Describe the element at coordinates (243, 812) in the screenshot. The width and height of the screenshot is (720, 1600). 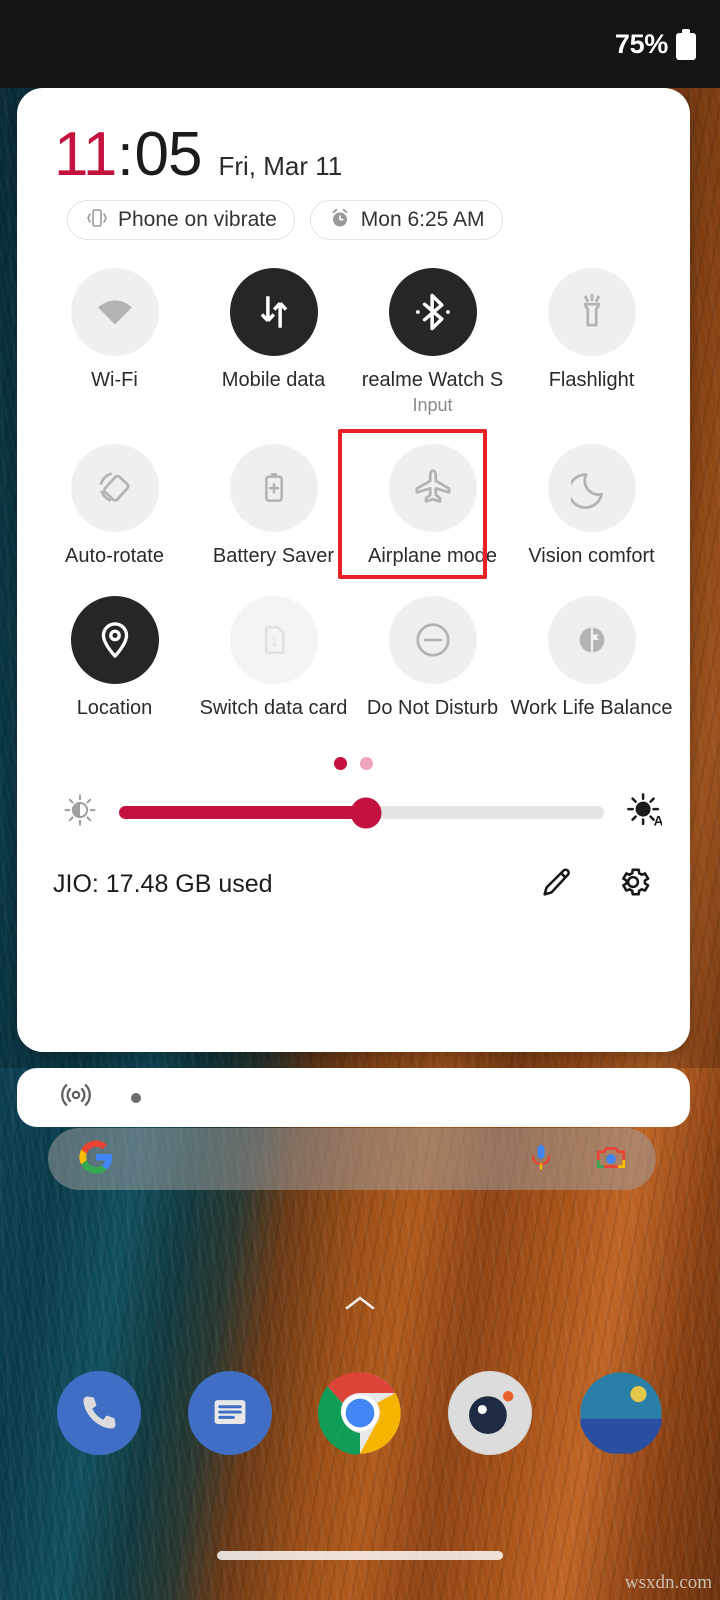
I see `brightness-slider-fill` at that location.